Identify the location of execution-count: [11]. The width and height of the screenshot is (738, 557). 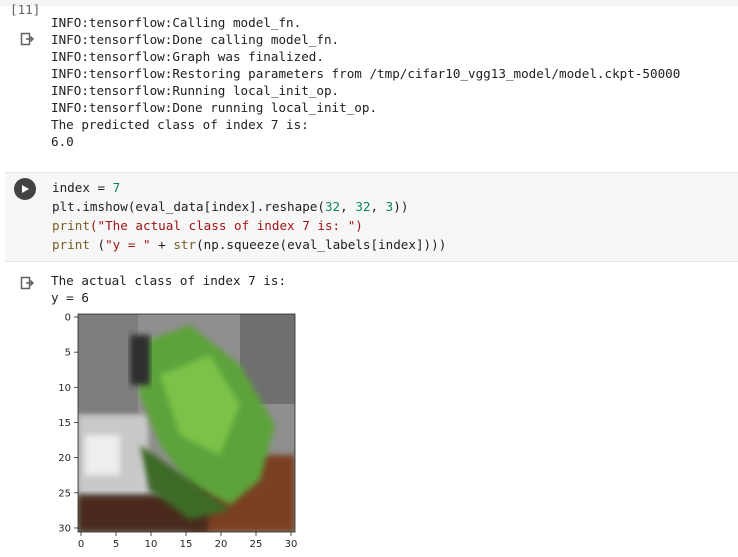
(25, 9).